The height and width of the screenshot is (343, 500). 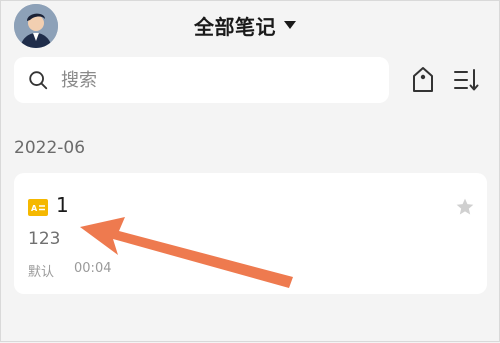 What do you see at coordinates (235, 26) in the screenshot?
I see `page-title: 全部笔记` at bounding box center [235, 26].